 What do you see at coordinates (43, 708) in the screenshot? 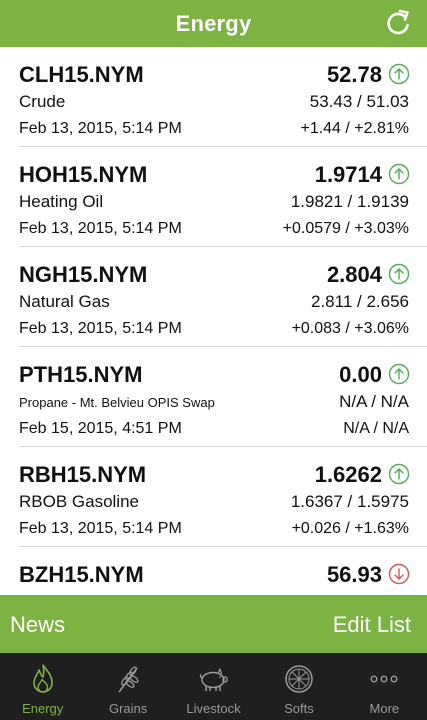
I see `tab-label: Energy` at bounding box center [43, 708].